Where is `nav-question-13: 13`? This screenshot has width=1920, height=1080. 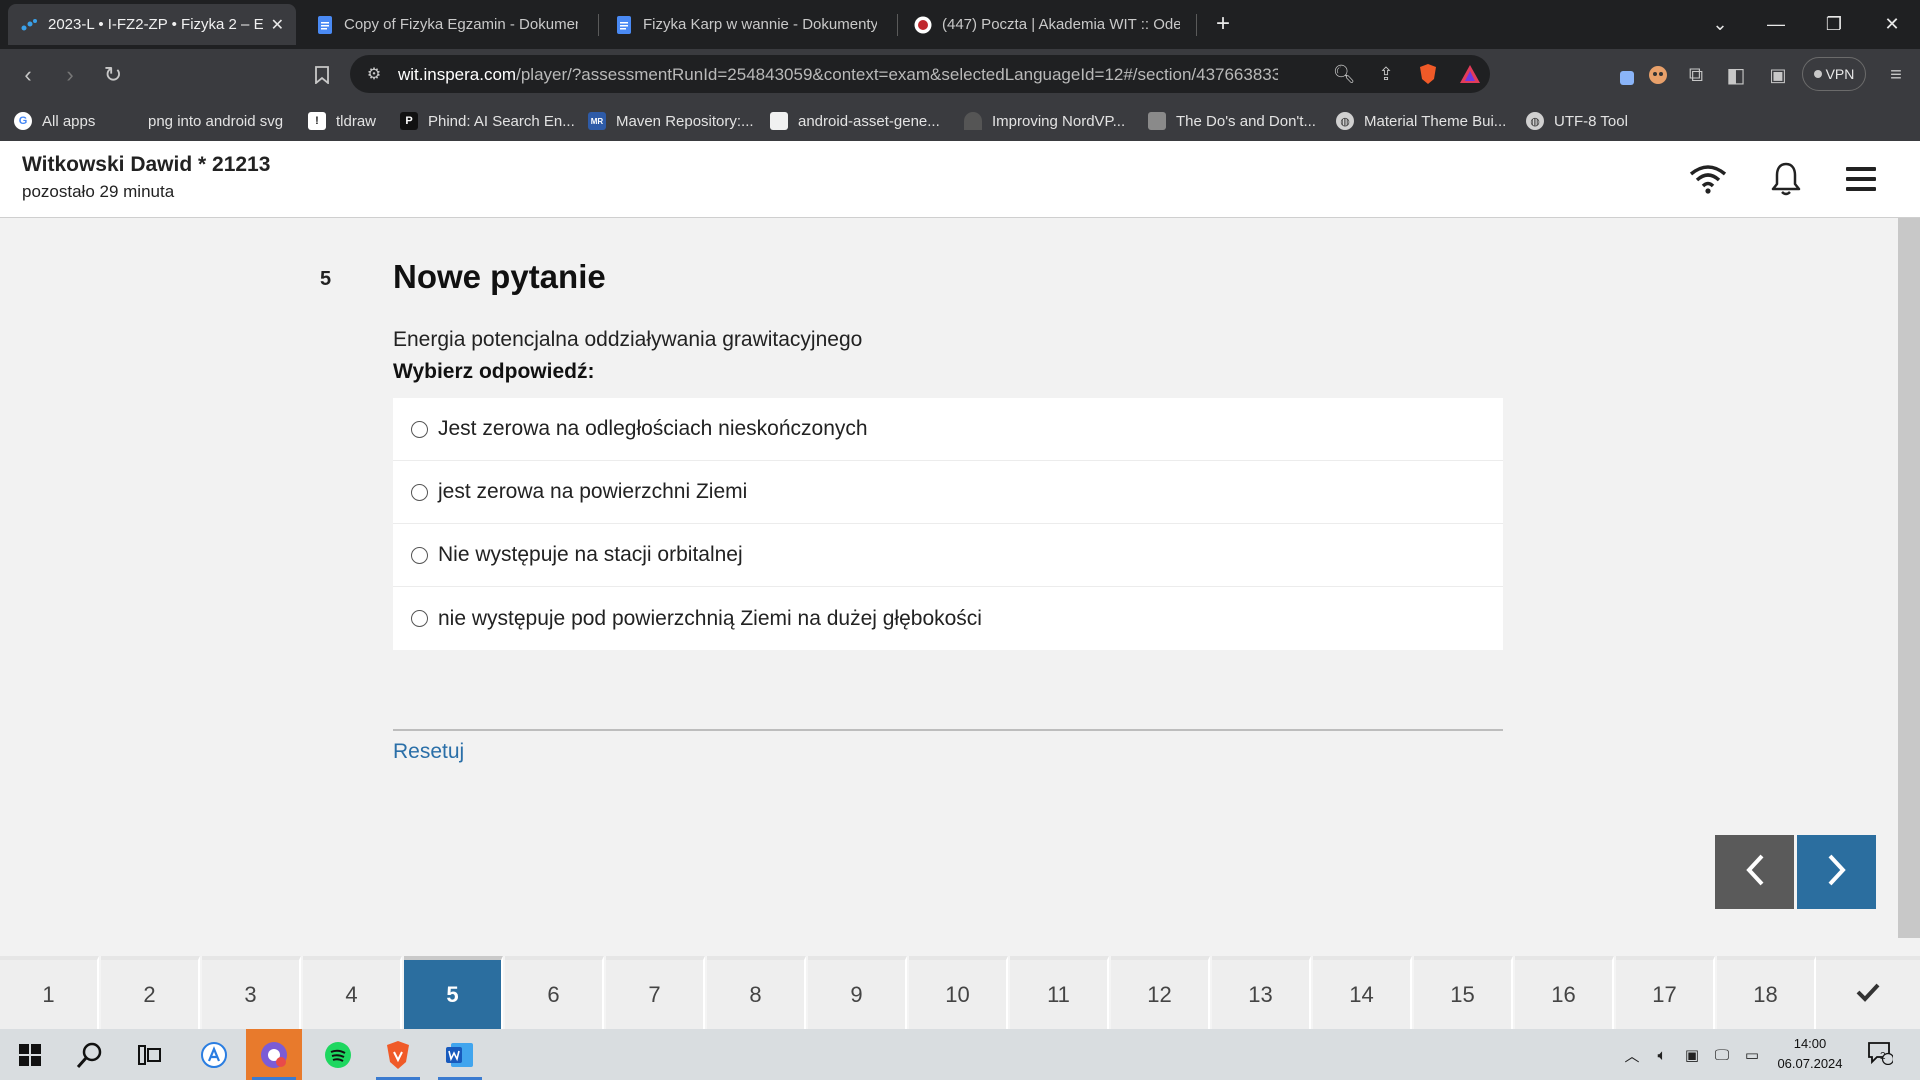
nav-question-13: 13 is located at coordinates (1261, 992).